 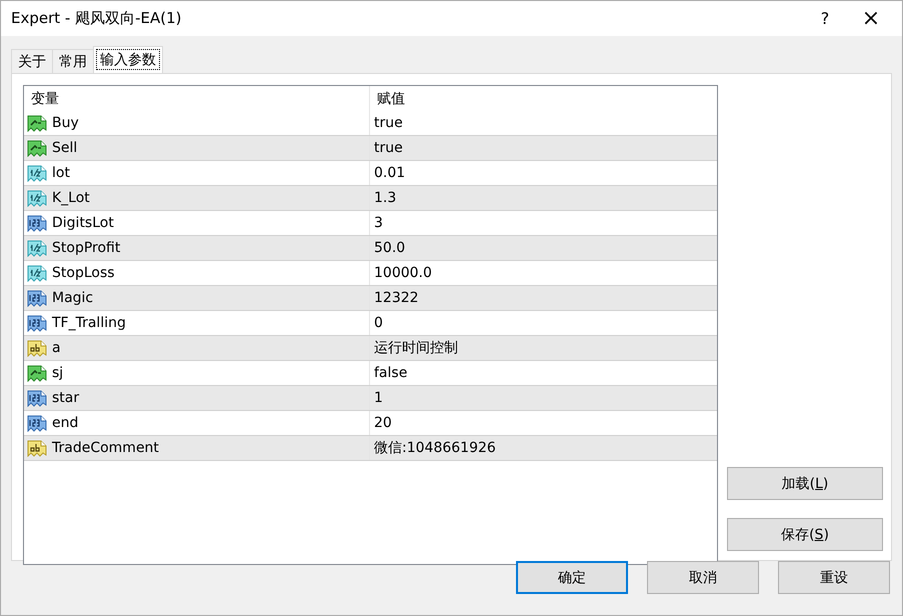 I want to click on parameter-value: 3, so click(x=378, y=223).